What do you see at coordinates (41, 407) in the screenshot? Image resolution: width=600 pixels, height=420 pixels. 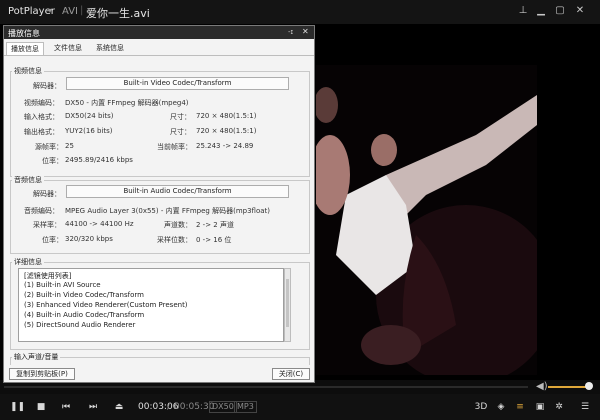 I see `stop-icon: ■` at bounding box center [41, 407].